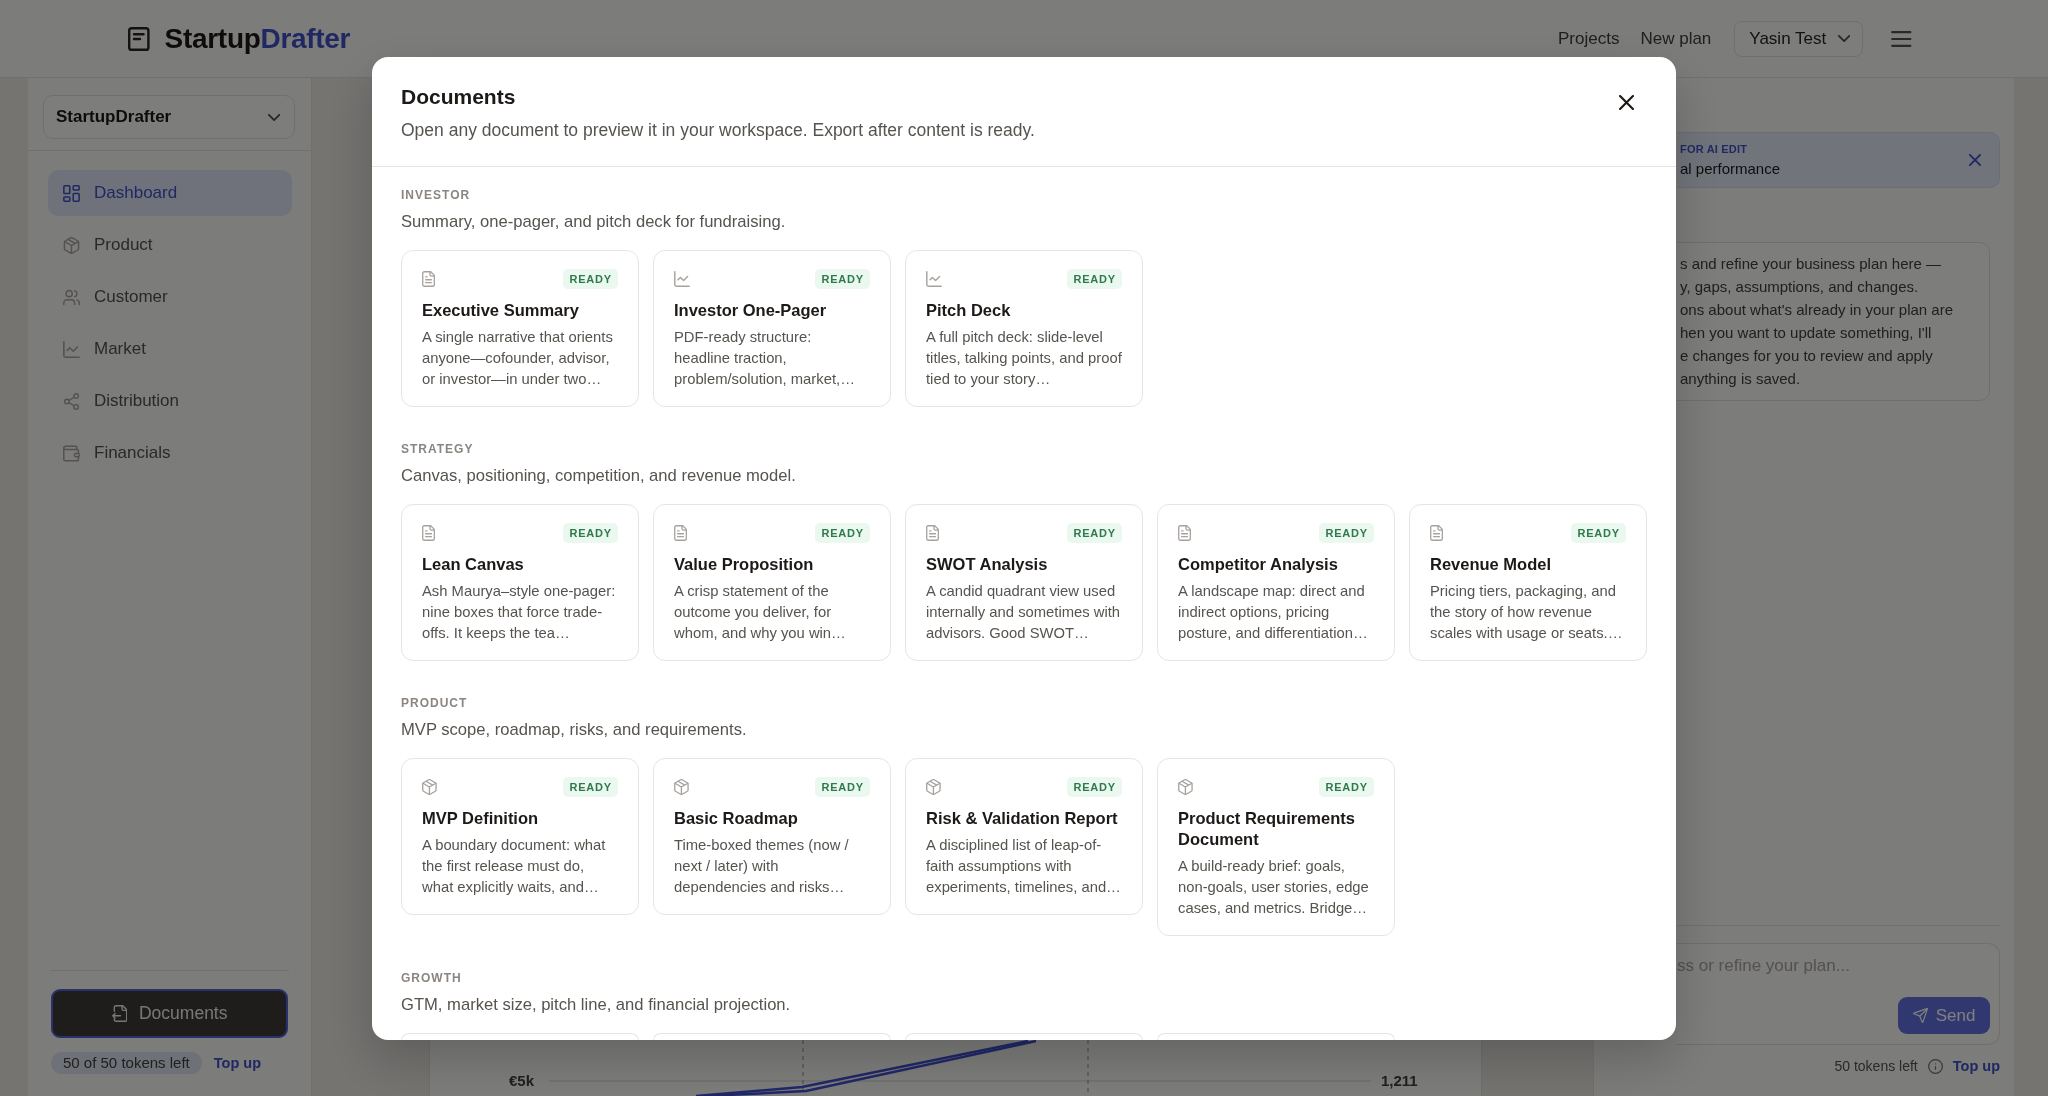 The image size is (2048, 1096). I want to click on section-description: Canvas, positioning, competition, and revenue model., so click(599, 476).